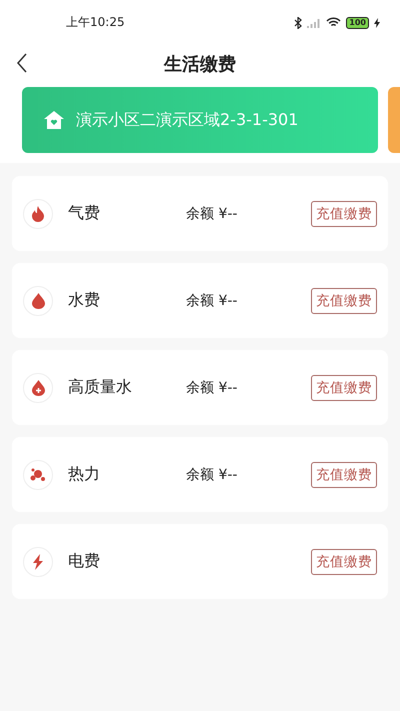  What do you see at coordinates (357, 22) in the screenshot?
I see `battery-level: 100` at bounding box center [357, 22].